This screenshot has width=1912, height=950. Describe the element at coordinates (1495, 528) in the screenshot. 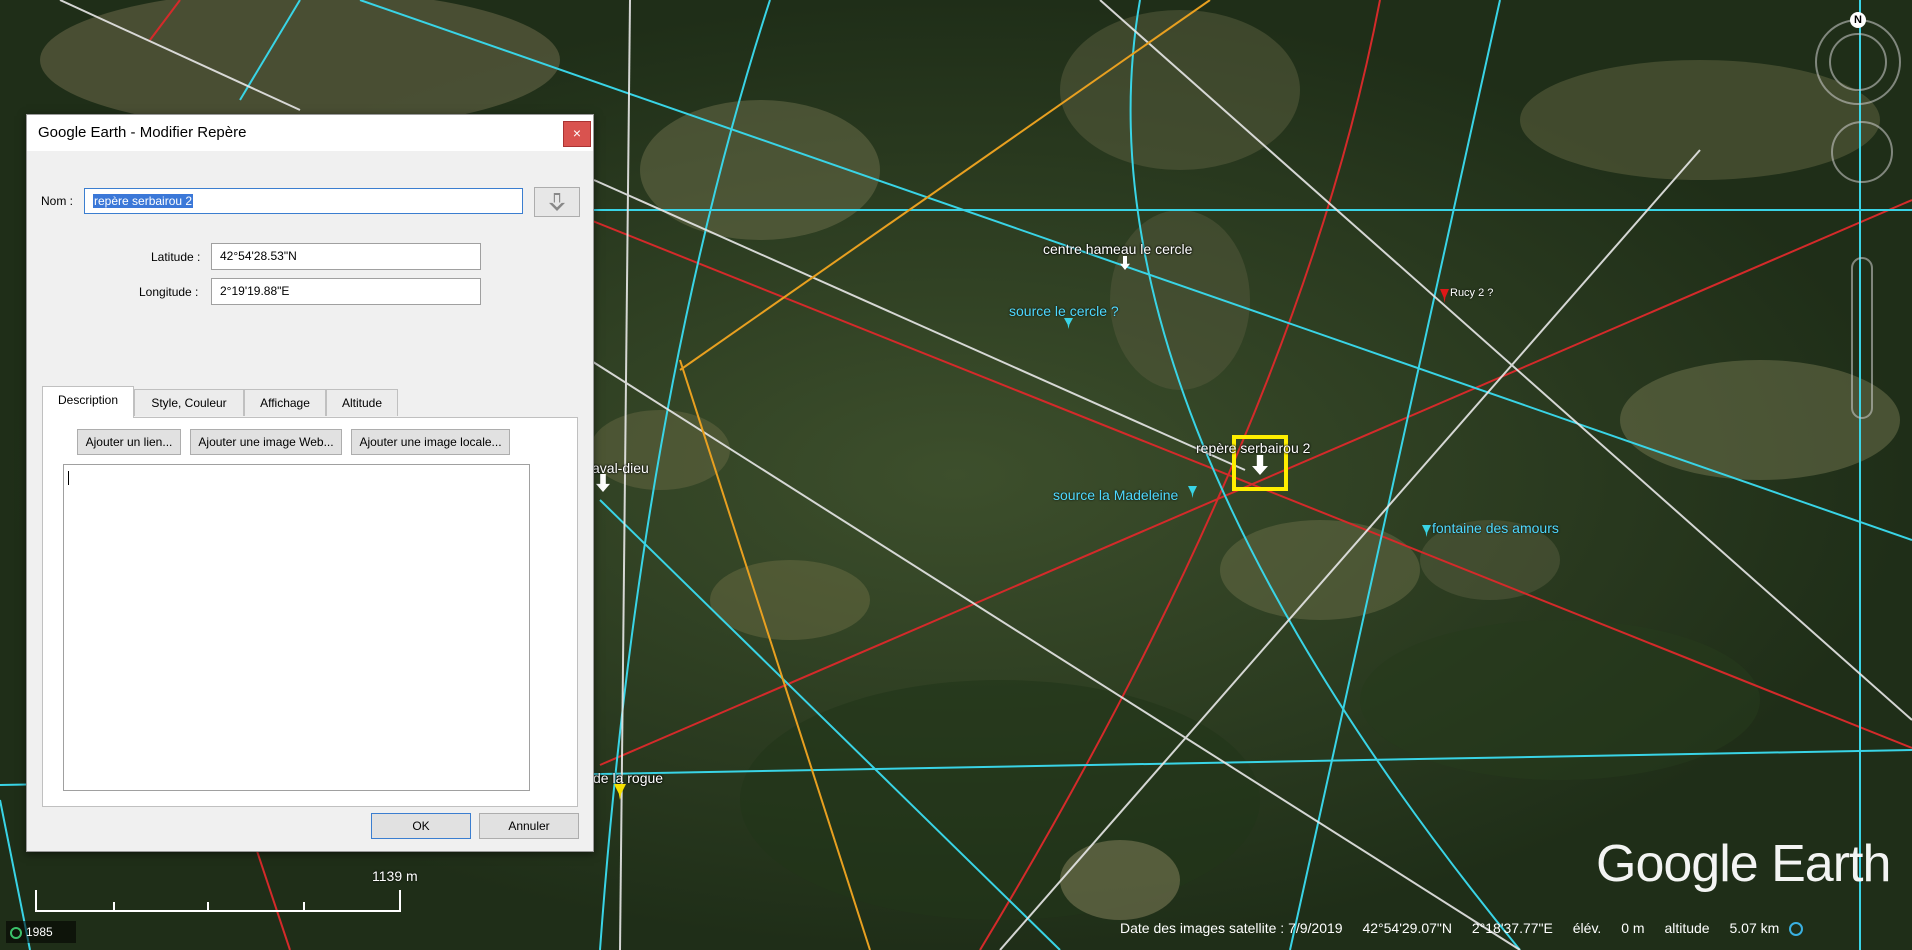

I see `label-fontaine-des-amours: fontaine des amours` at that location.